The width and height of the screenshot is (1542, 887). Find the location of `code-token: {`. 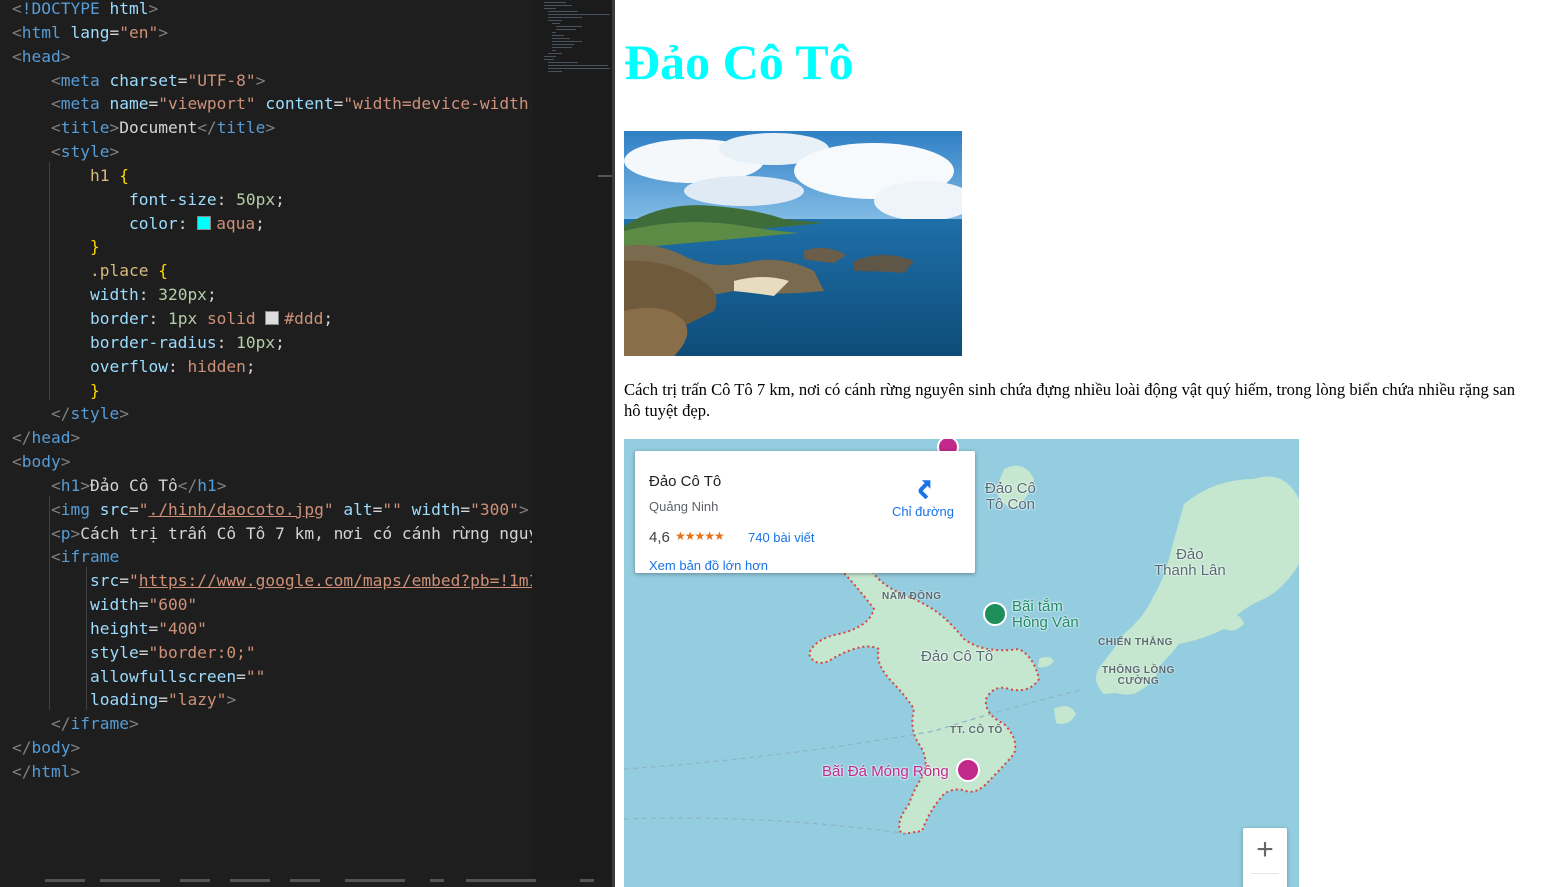

code-token: { is located at coordinates (124, 175).